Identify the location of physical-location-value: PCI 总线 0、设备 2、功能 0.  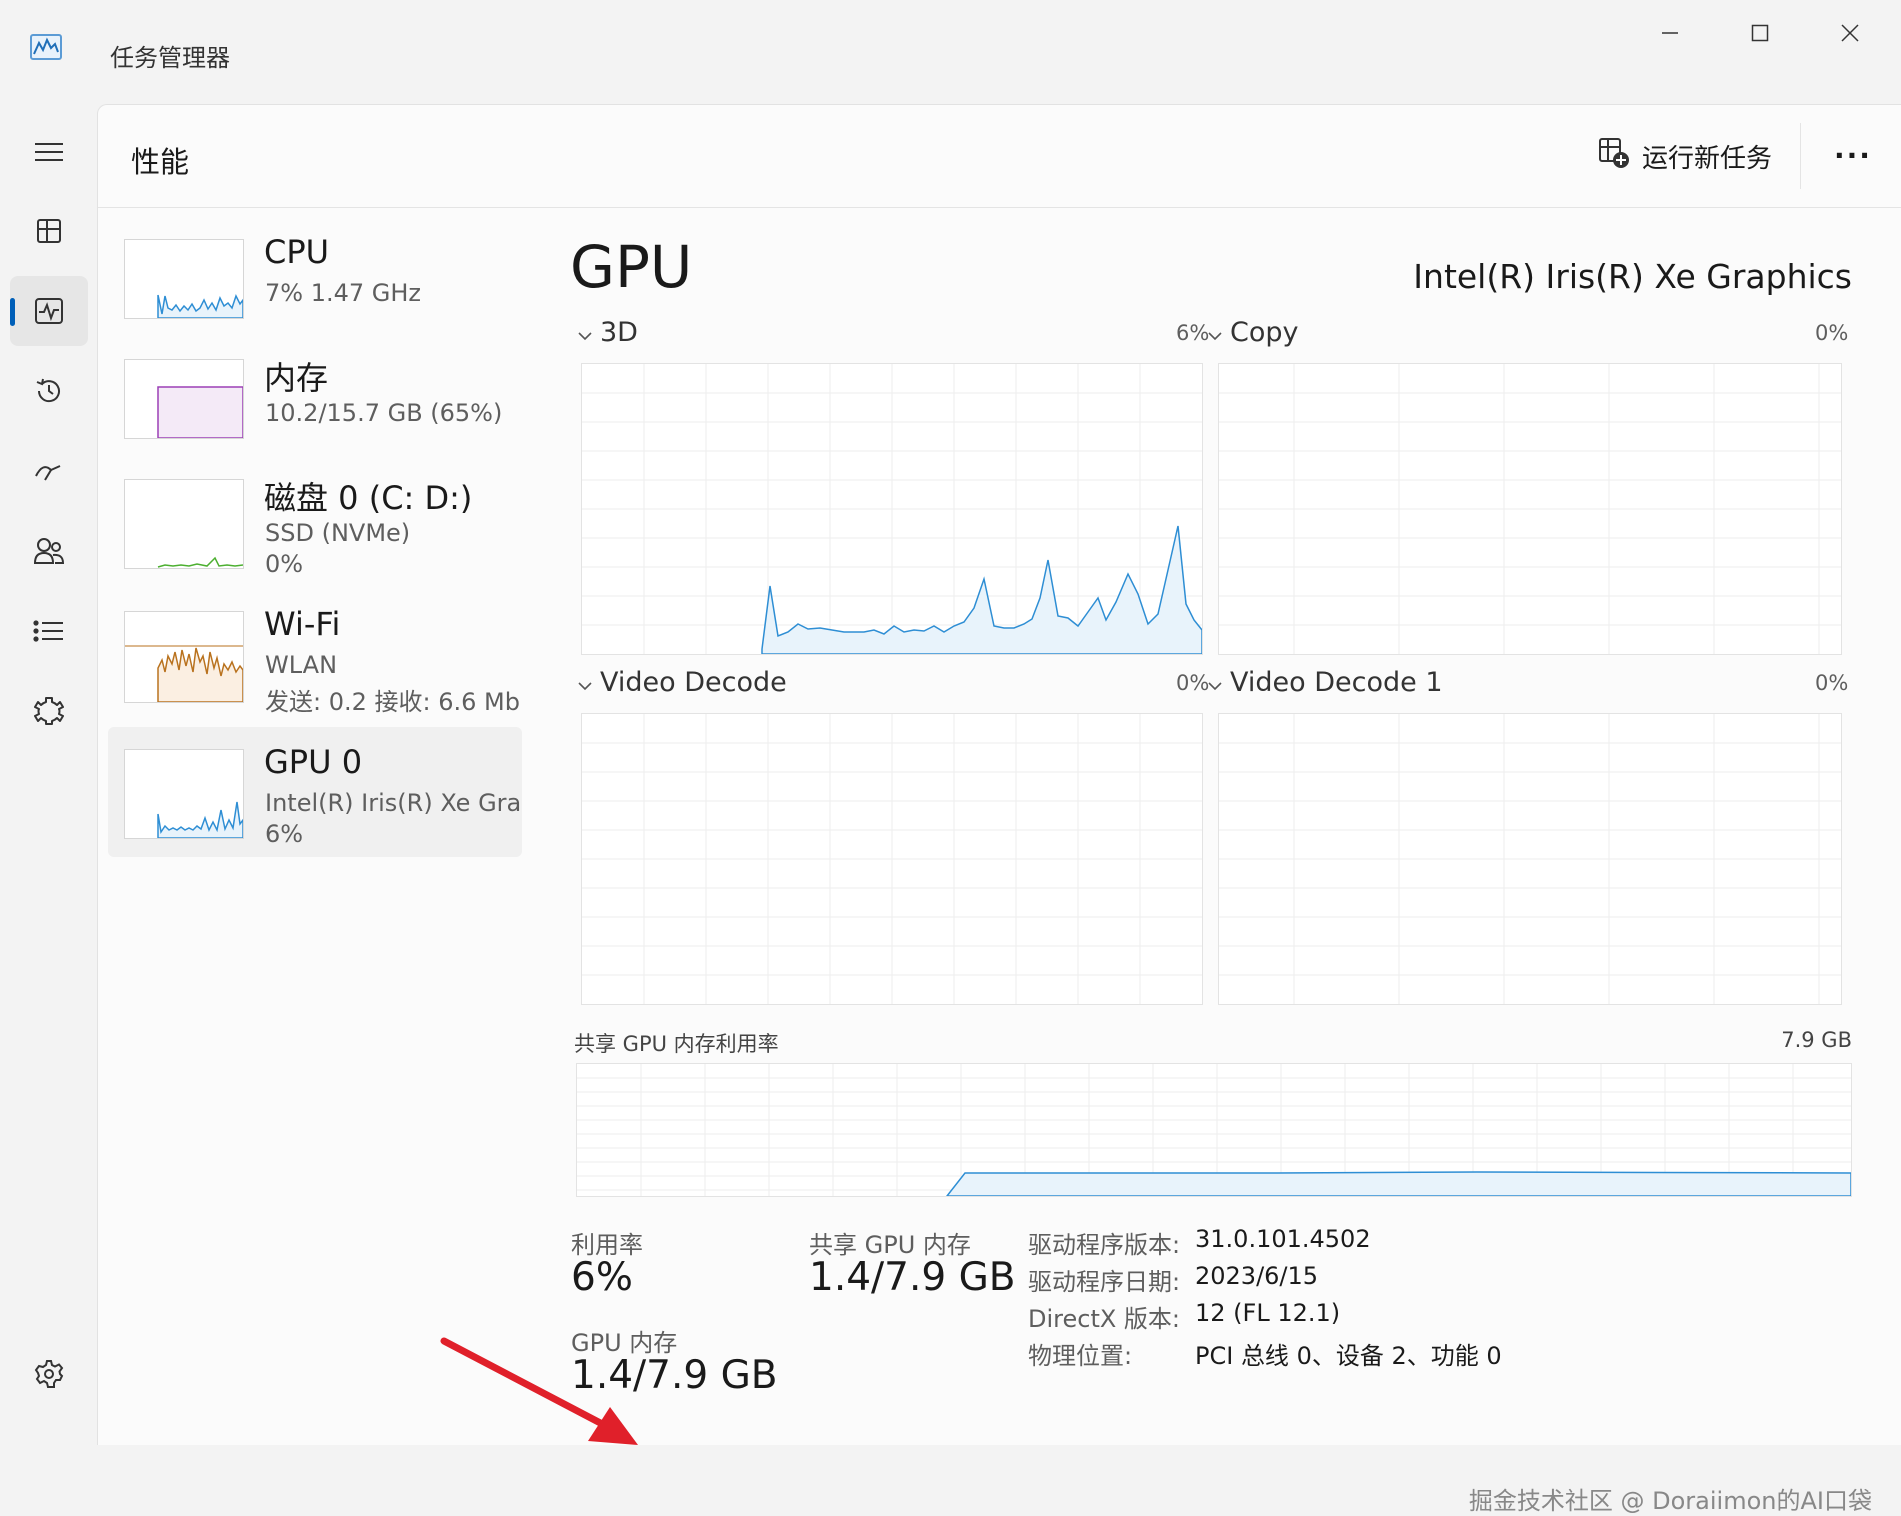
(1348, 1356).